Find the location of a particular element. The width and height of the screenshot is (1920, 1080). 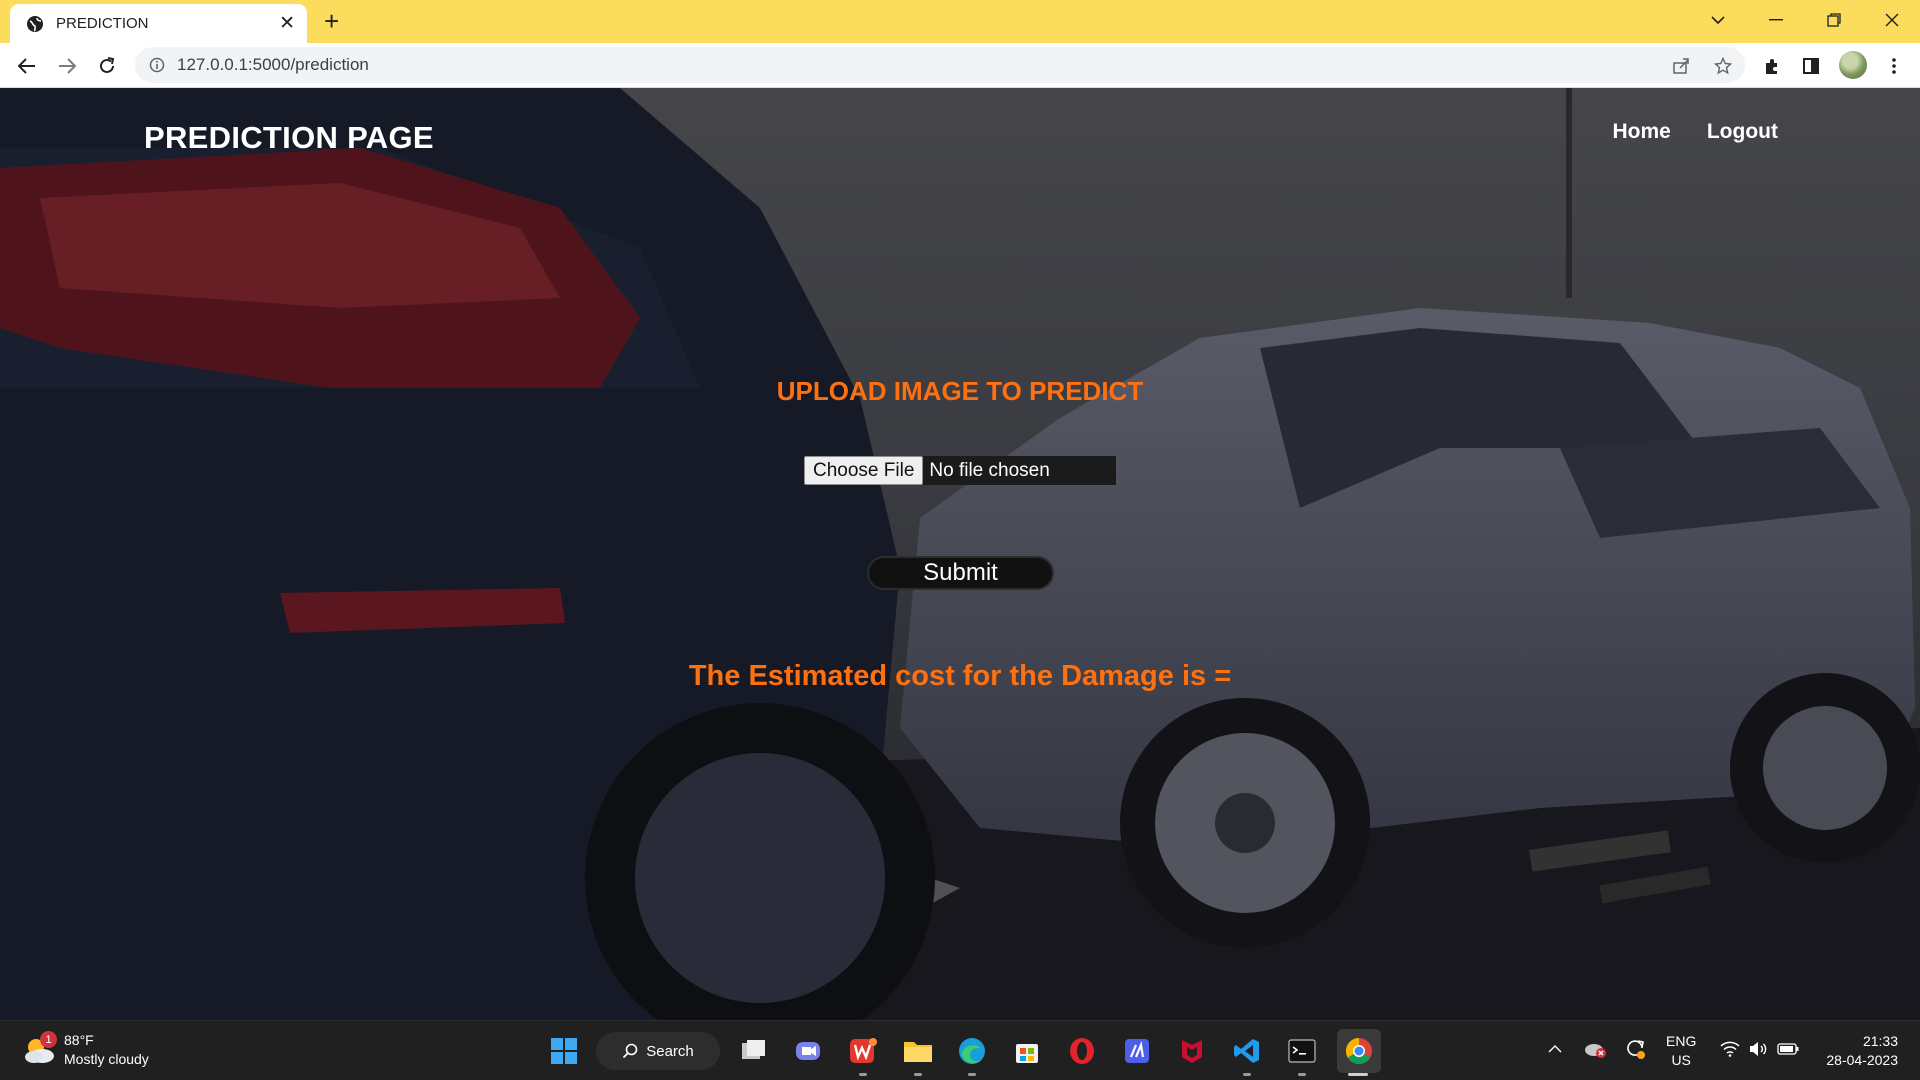

submit-button: Submit is located at coordinates (960, 573).